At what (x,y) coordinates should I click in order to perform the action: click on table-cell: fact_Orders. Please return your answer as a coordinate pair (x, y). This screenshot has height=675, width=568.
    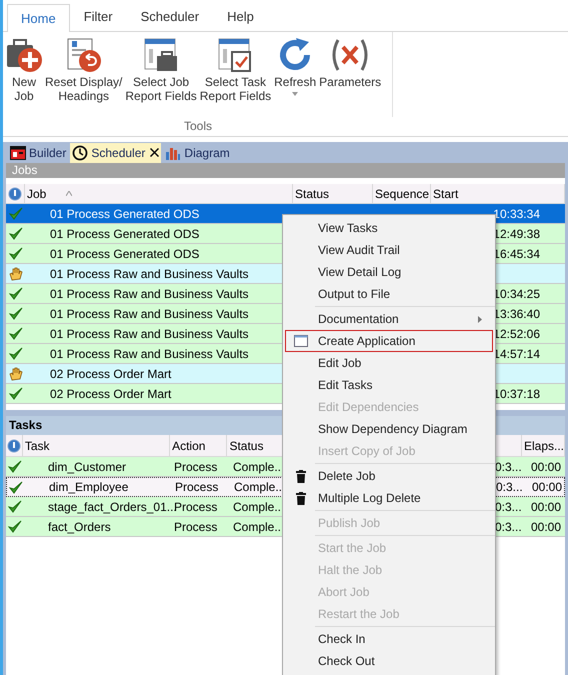
    Looking at the image, I should click on (79, 527).